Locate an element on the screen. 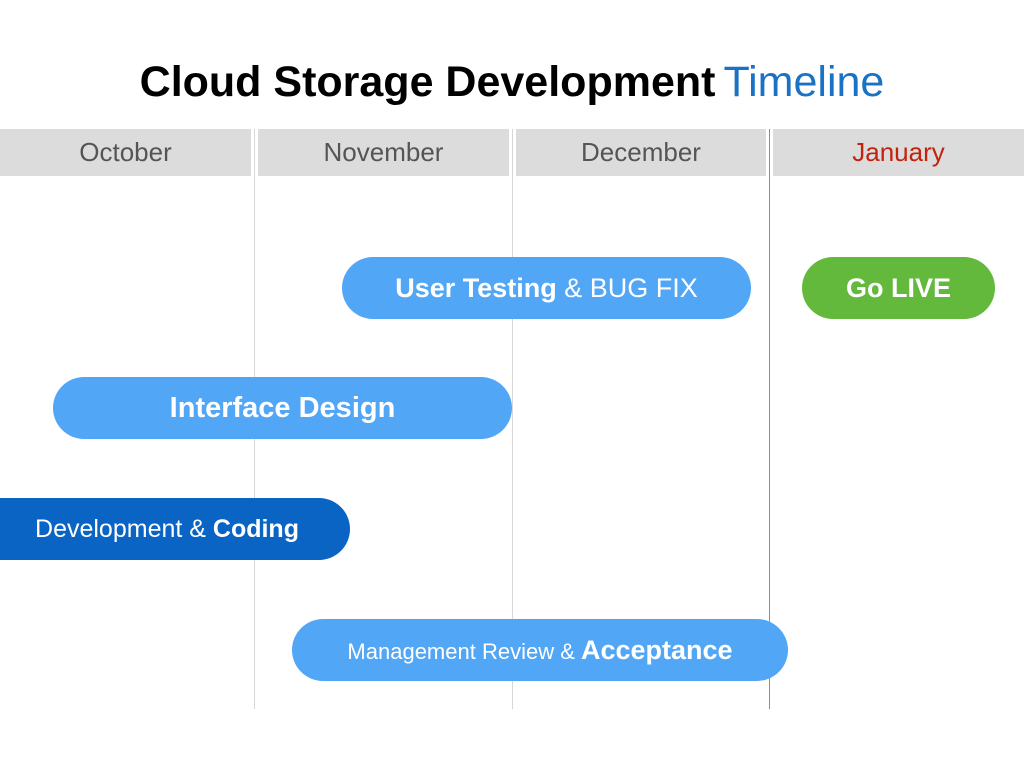 Image resolution: width=1024 pixels, height=768 pixels. task-label-bold: Interface Design is located at coordinates (282, 408).